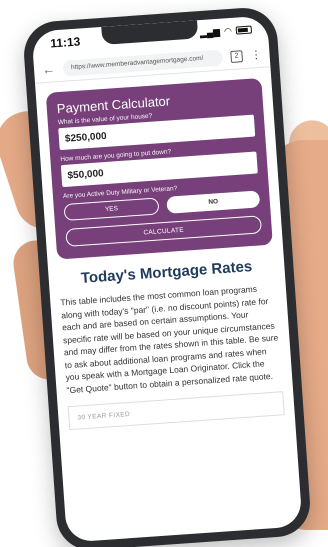  I want to click on address-bar: https://www.memberadvantagemortgage.com/, so click(143, 63).